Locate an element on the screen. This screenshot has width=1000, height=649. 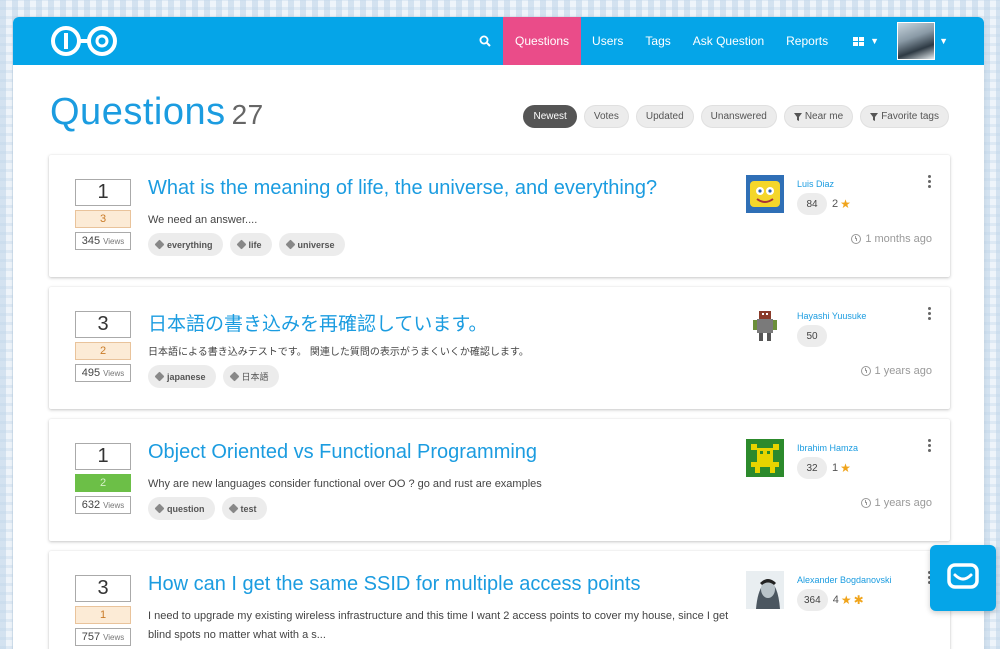
tag: life is located at coordinates (250, 244).